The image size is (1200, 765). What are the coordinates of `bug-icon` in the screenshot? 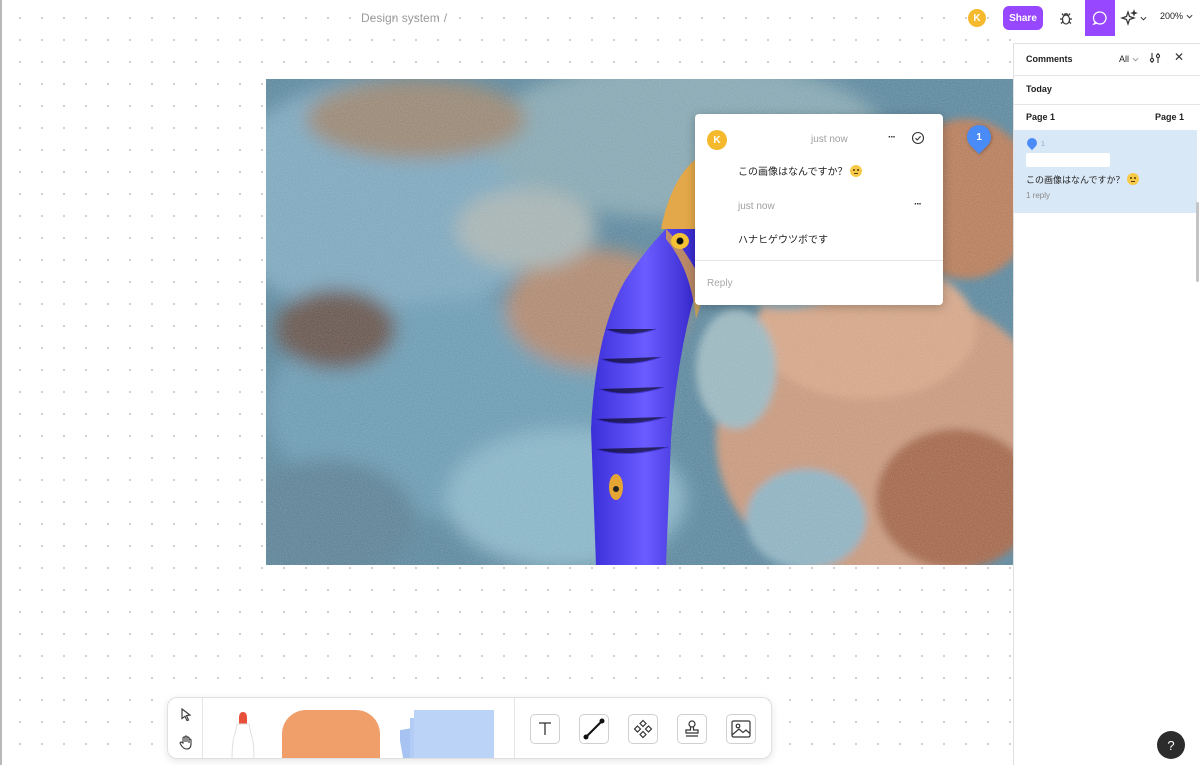 It's located at (1066, 18).